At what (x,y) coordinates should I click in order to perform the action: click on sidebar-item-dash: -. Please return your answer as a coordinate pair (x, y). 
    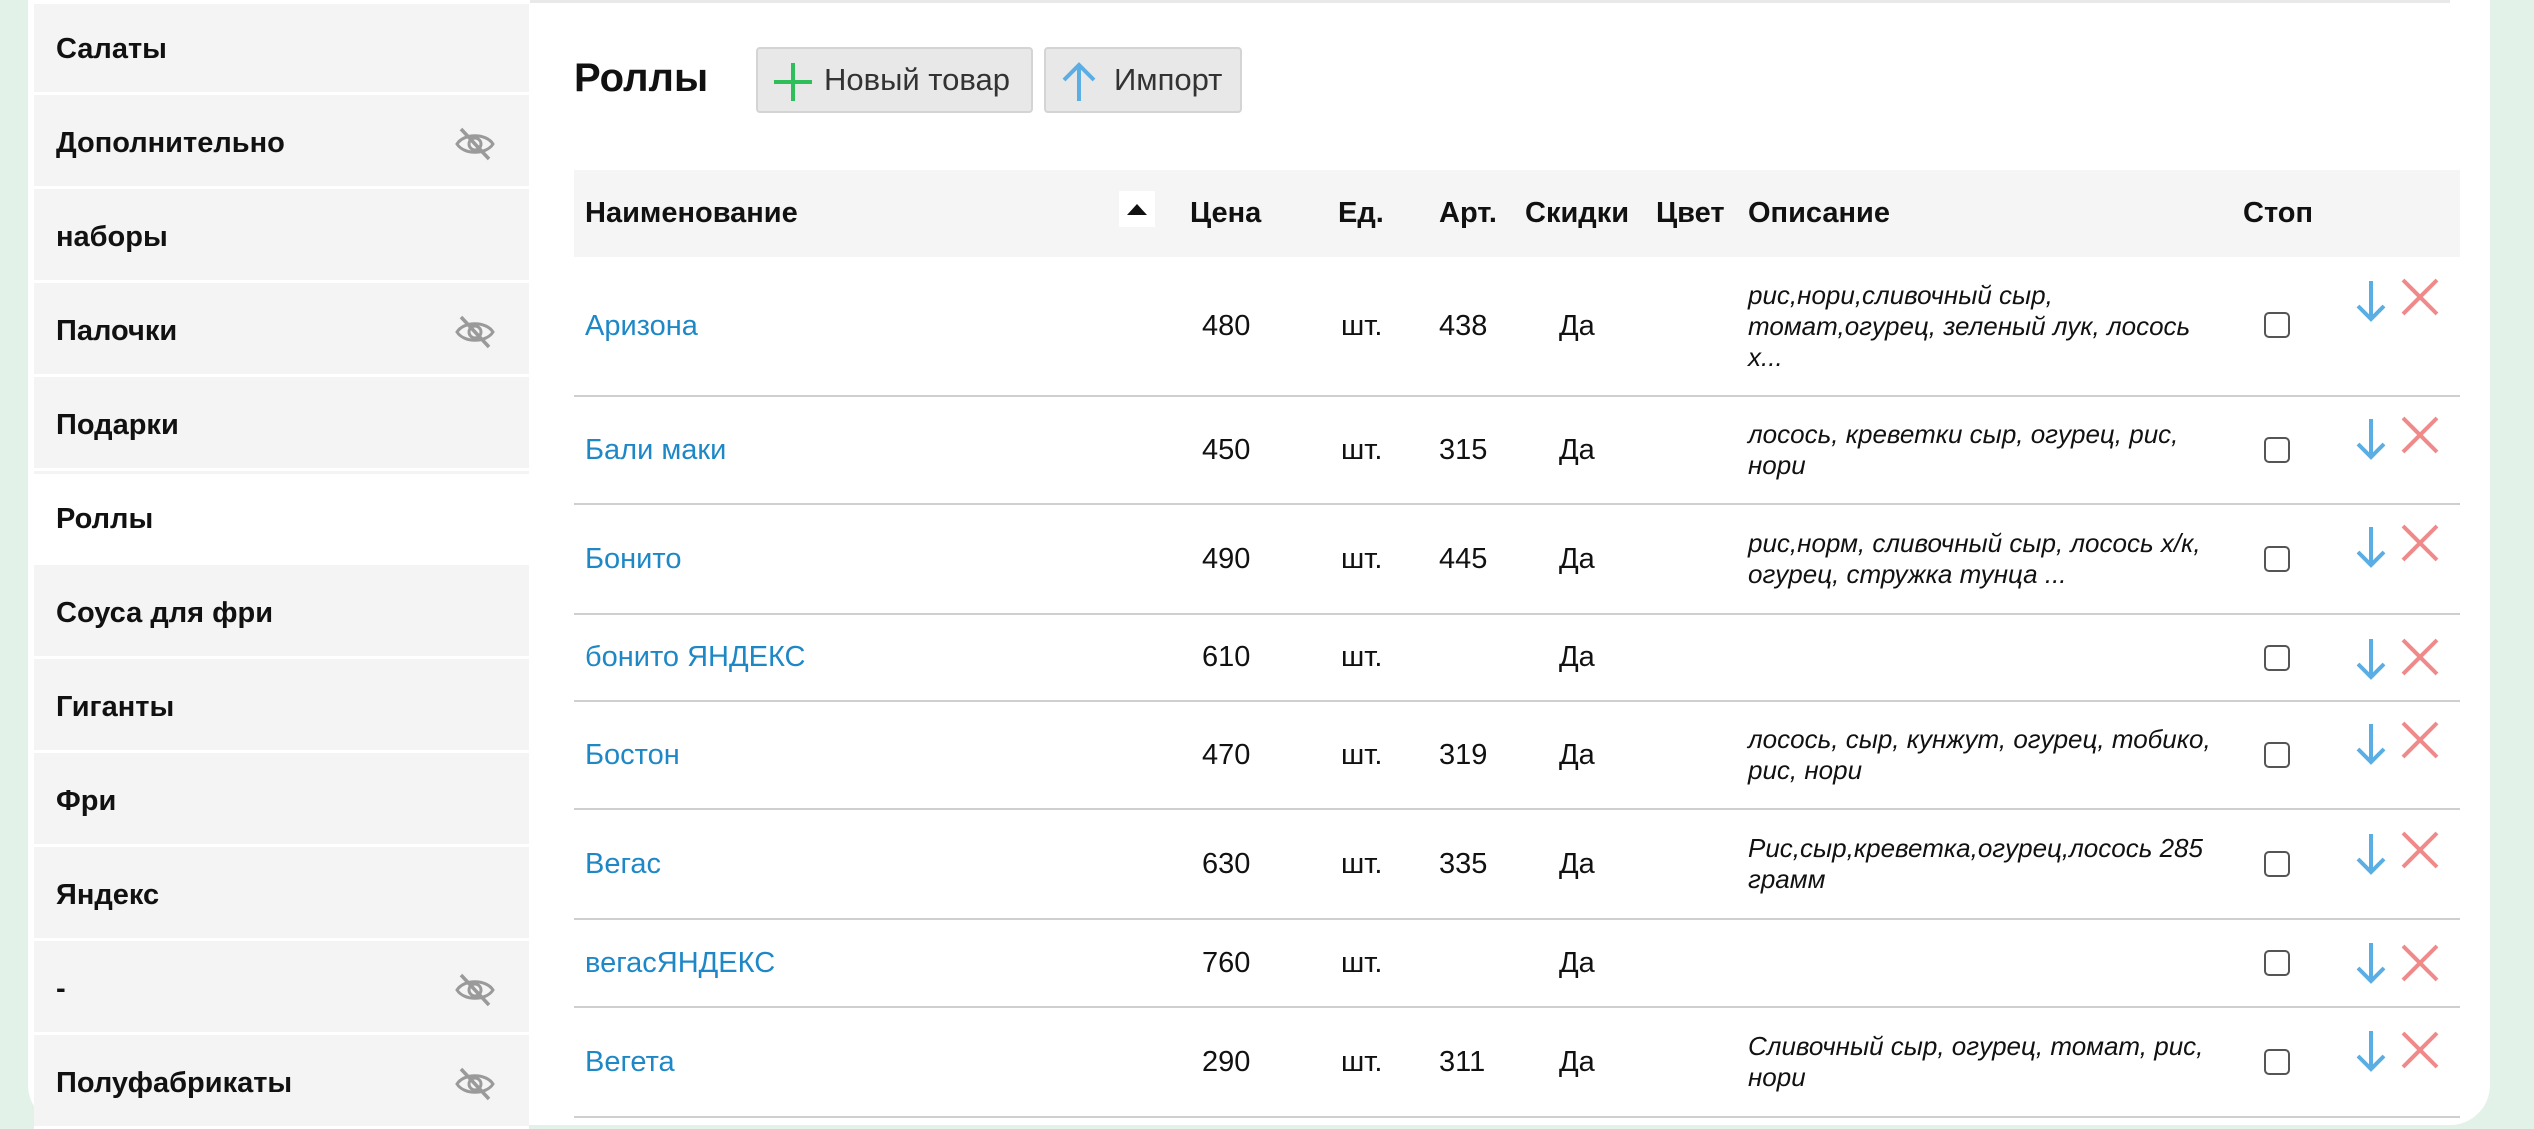
    Looking at the image, I should click on (281, 989).